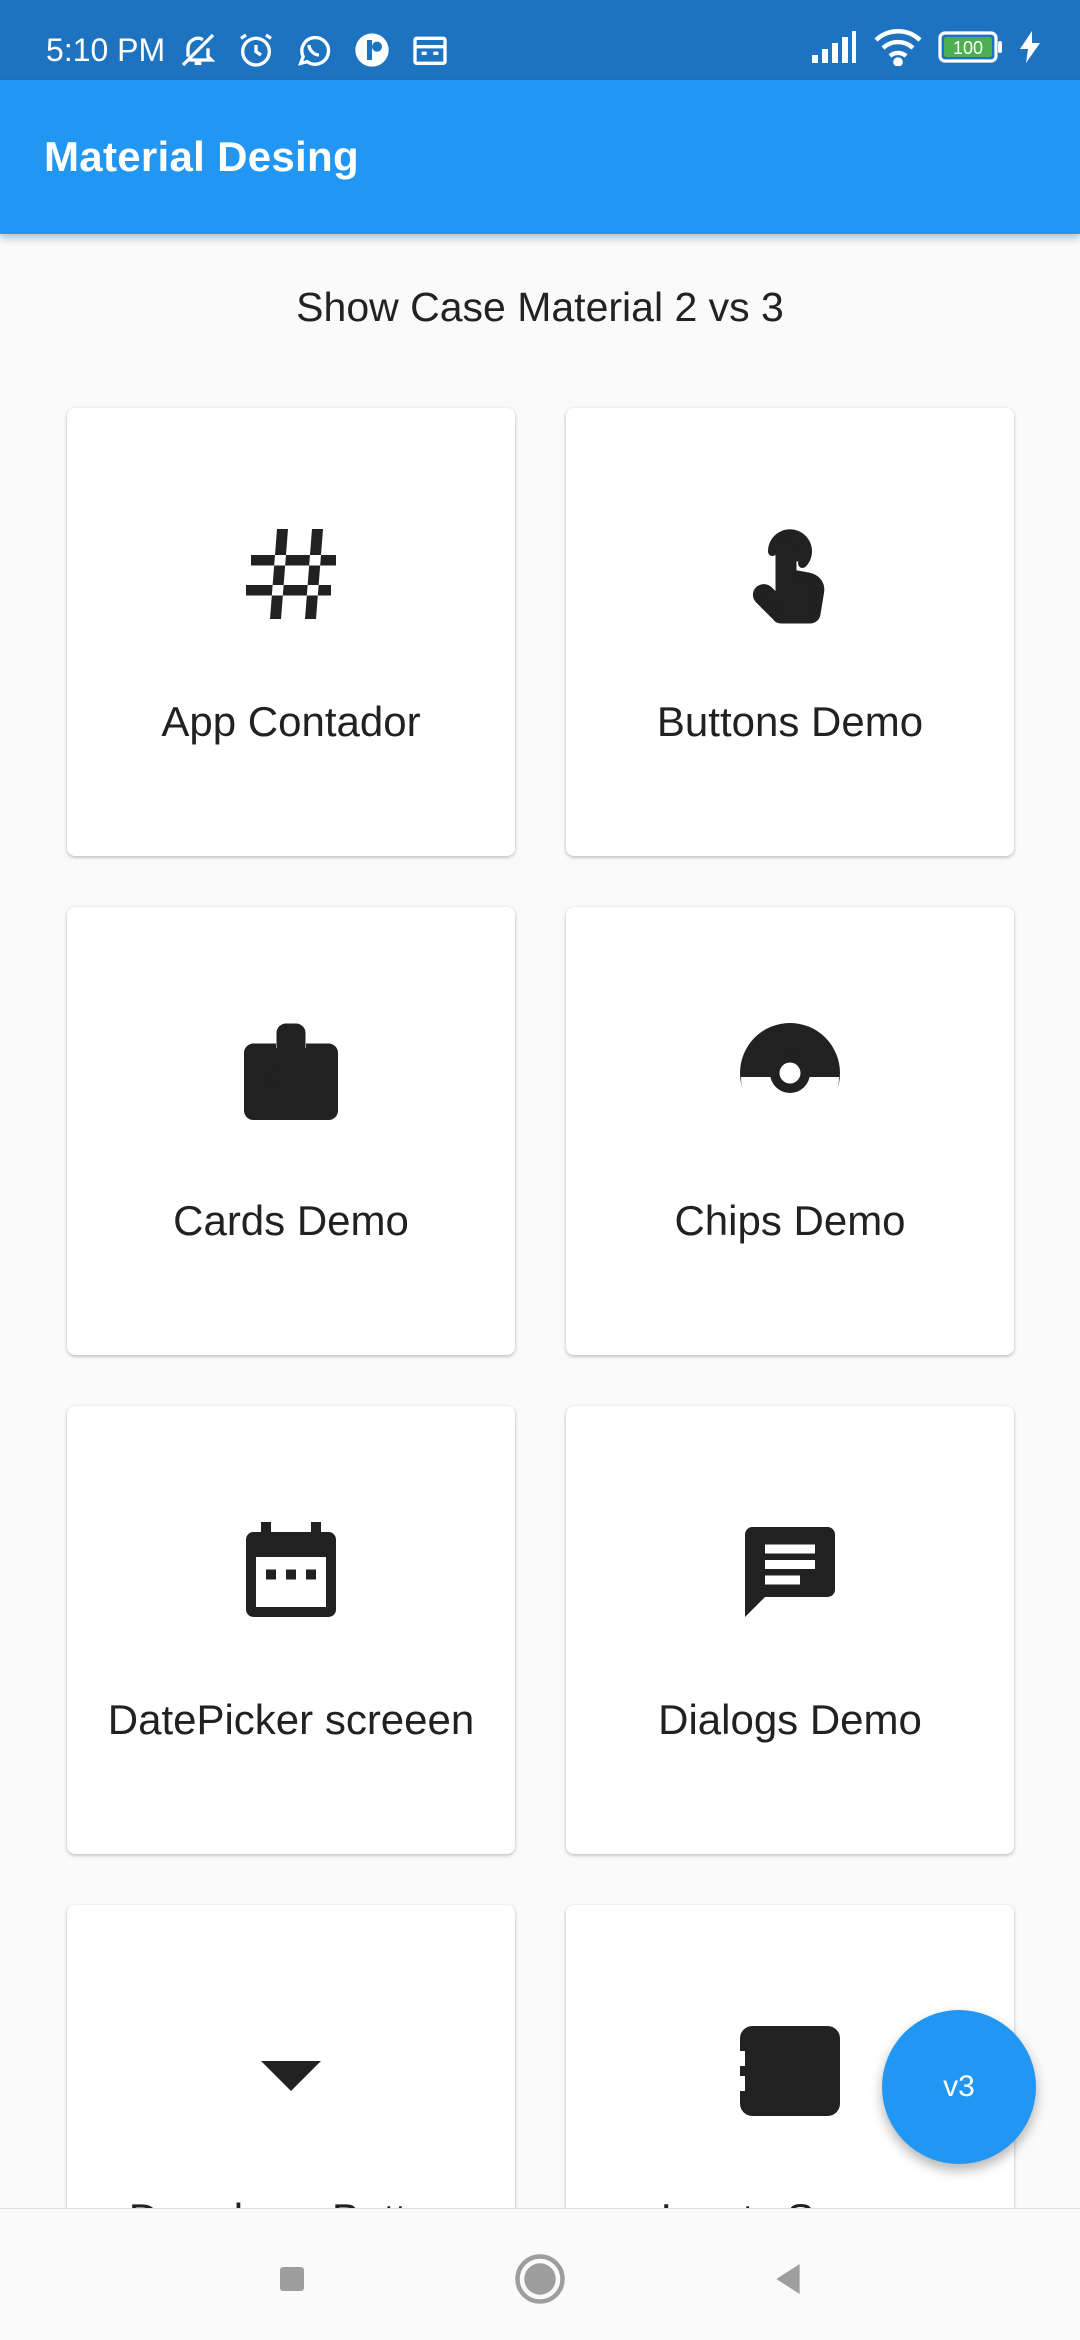 The height and width of the screenshot is (2340, 1080). What do you see at coordinates (540, 157) in the screenshot?
I see `app-bar: Material Desing` at bounding box center [540, 157].